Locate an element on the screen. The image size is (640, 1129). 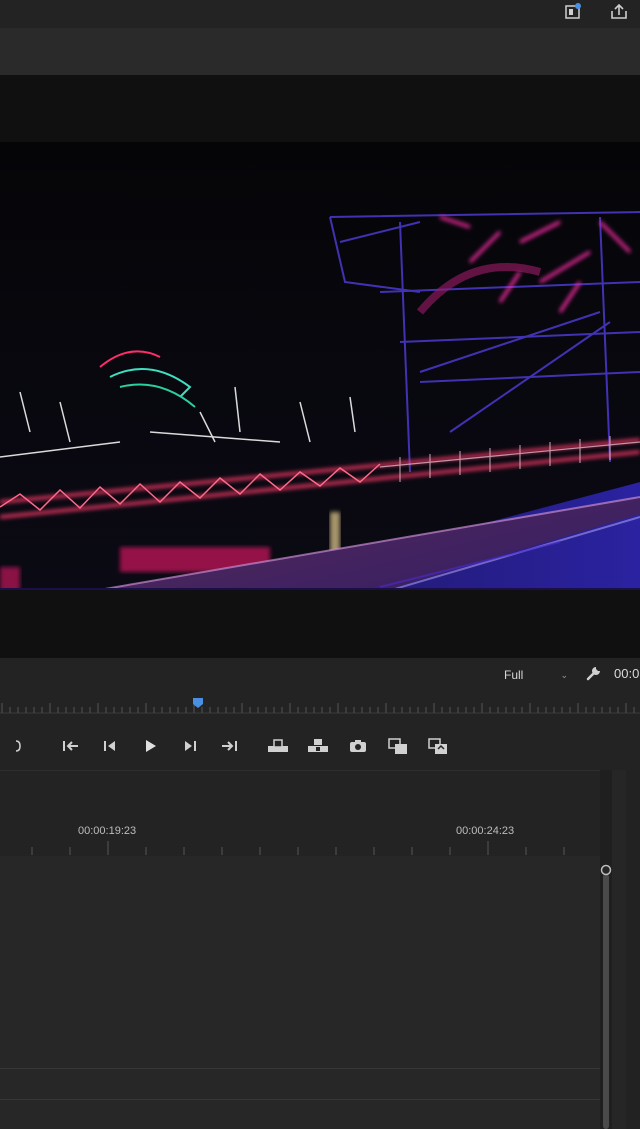
wrench-icon is located at coordinates (594, 673).